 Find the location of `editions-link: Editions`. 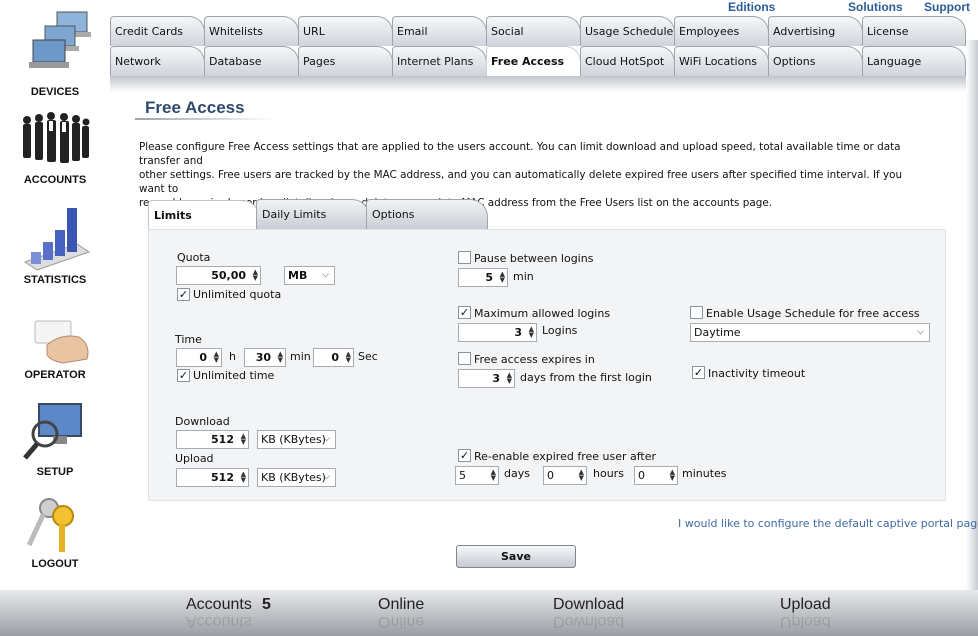

editions-link: Editions is located at coordinates (751, 7).